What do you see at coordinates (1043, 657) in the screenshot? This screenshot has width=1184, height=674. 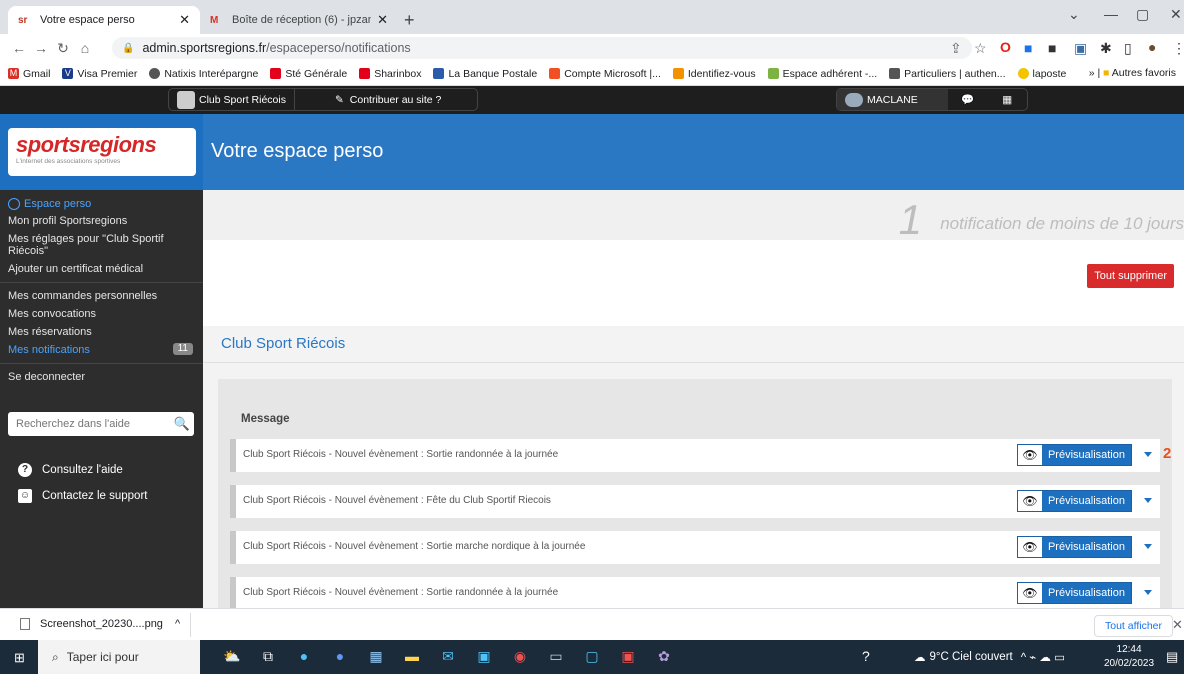 I see `tray-icons: ^ ⌁ ☁ ▭` at bounding box center [1043, 657].